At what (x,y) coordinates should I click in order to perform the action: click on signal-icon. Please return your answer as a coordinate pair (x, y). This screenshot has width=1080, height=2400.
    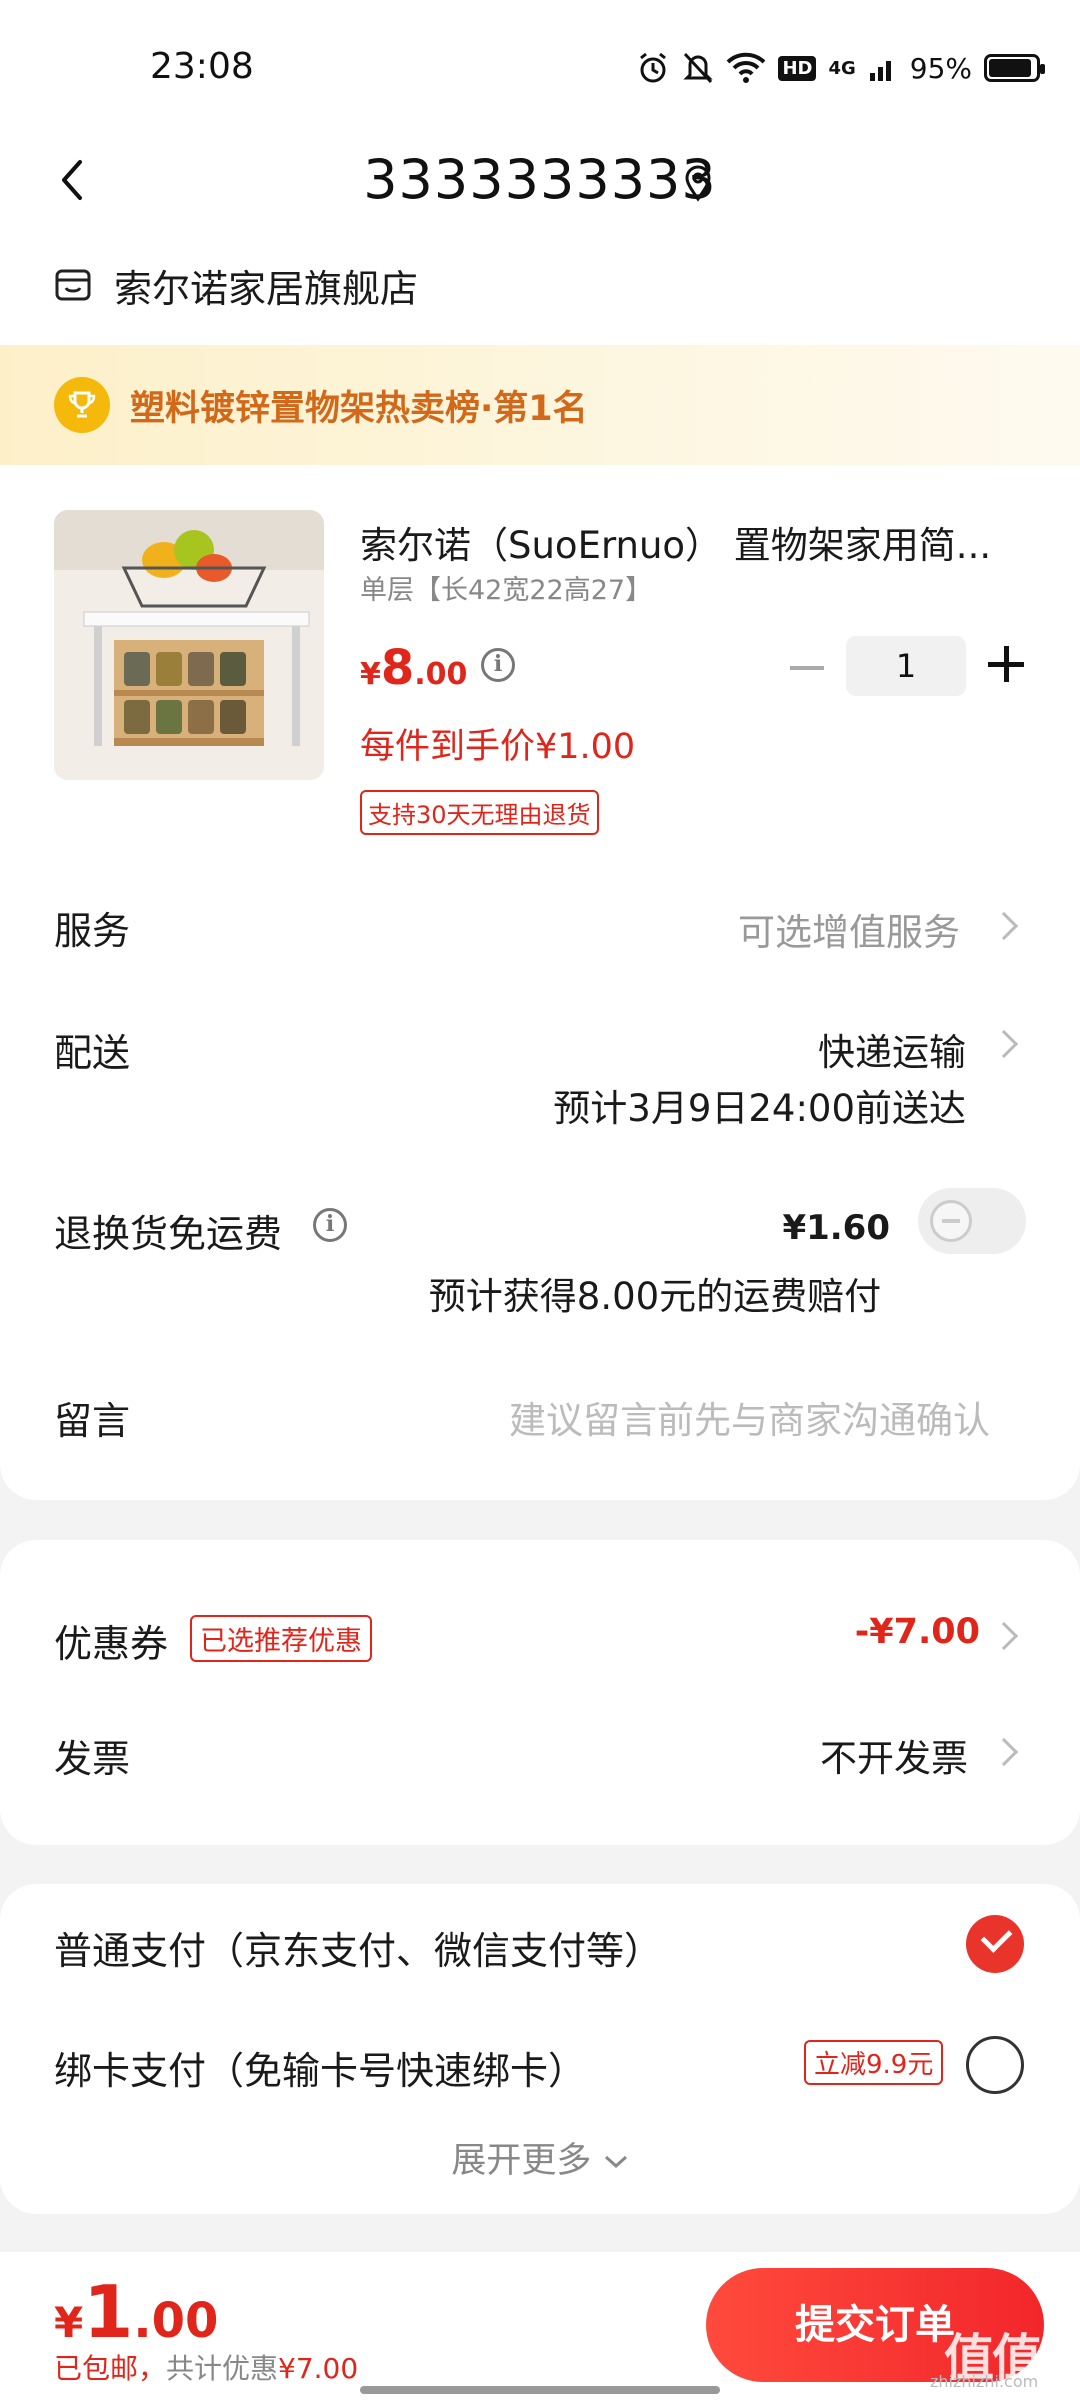
    Looking at the image, I should click on (880, 71).